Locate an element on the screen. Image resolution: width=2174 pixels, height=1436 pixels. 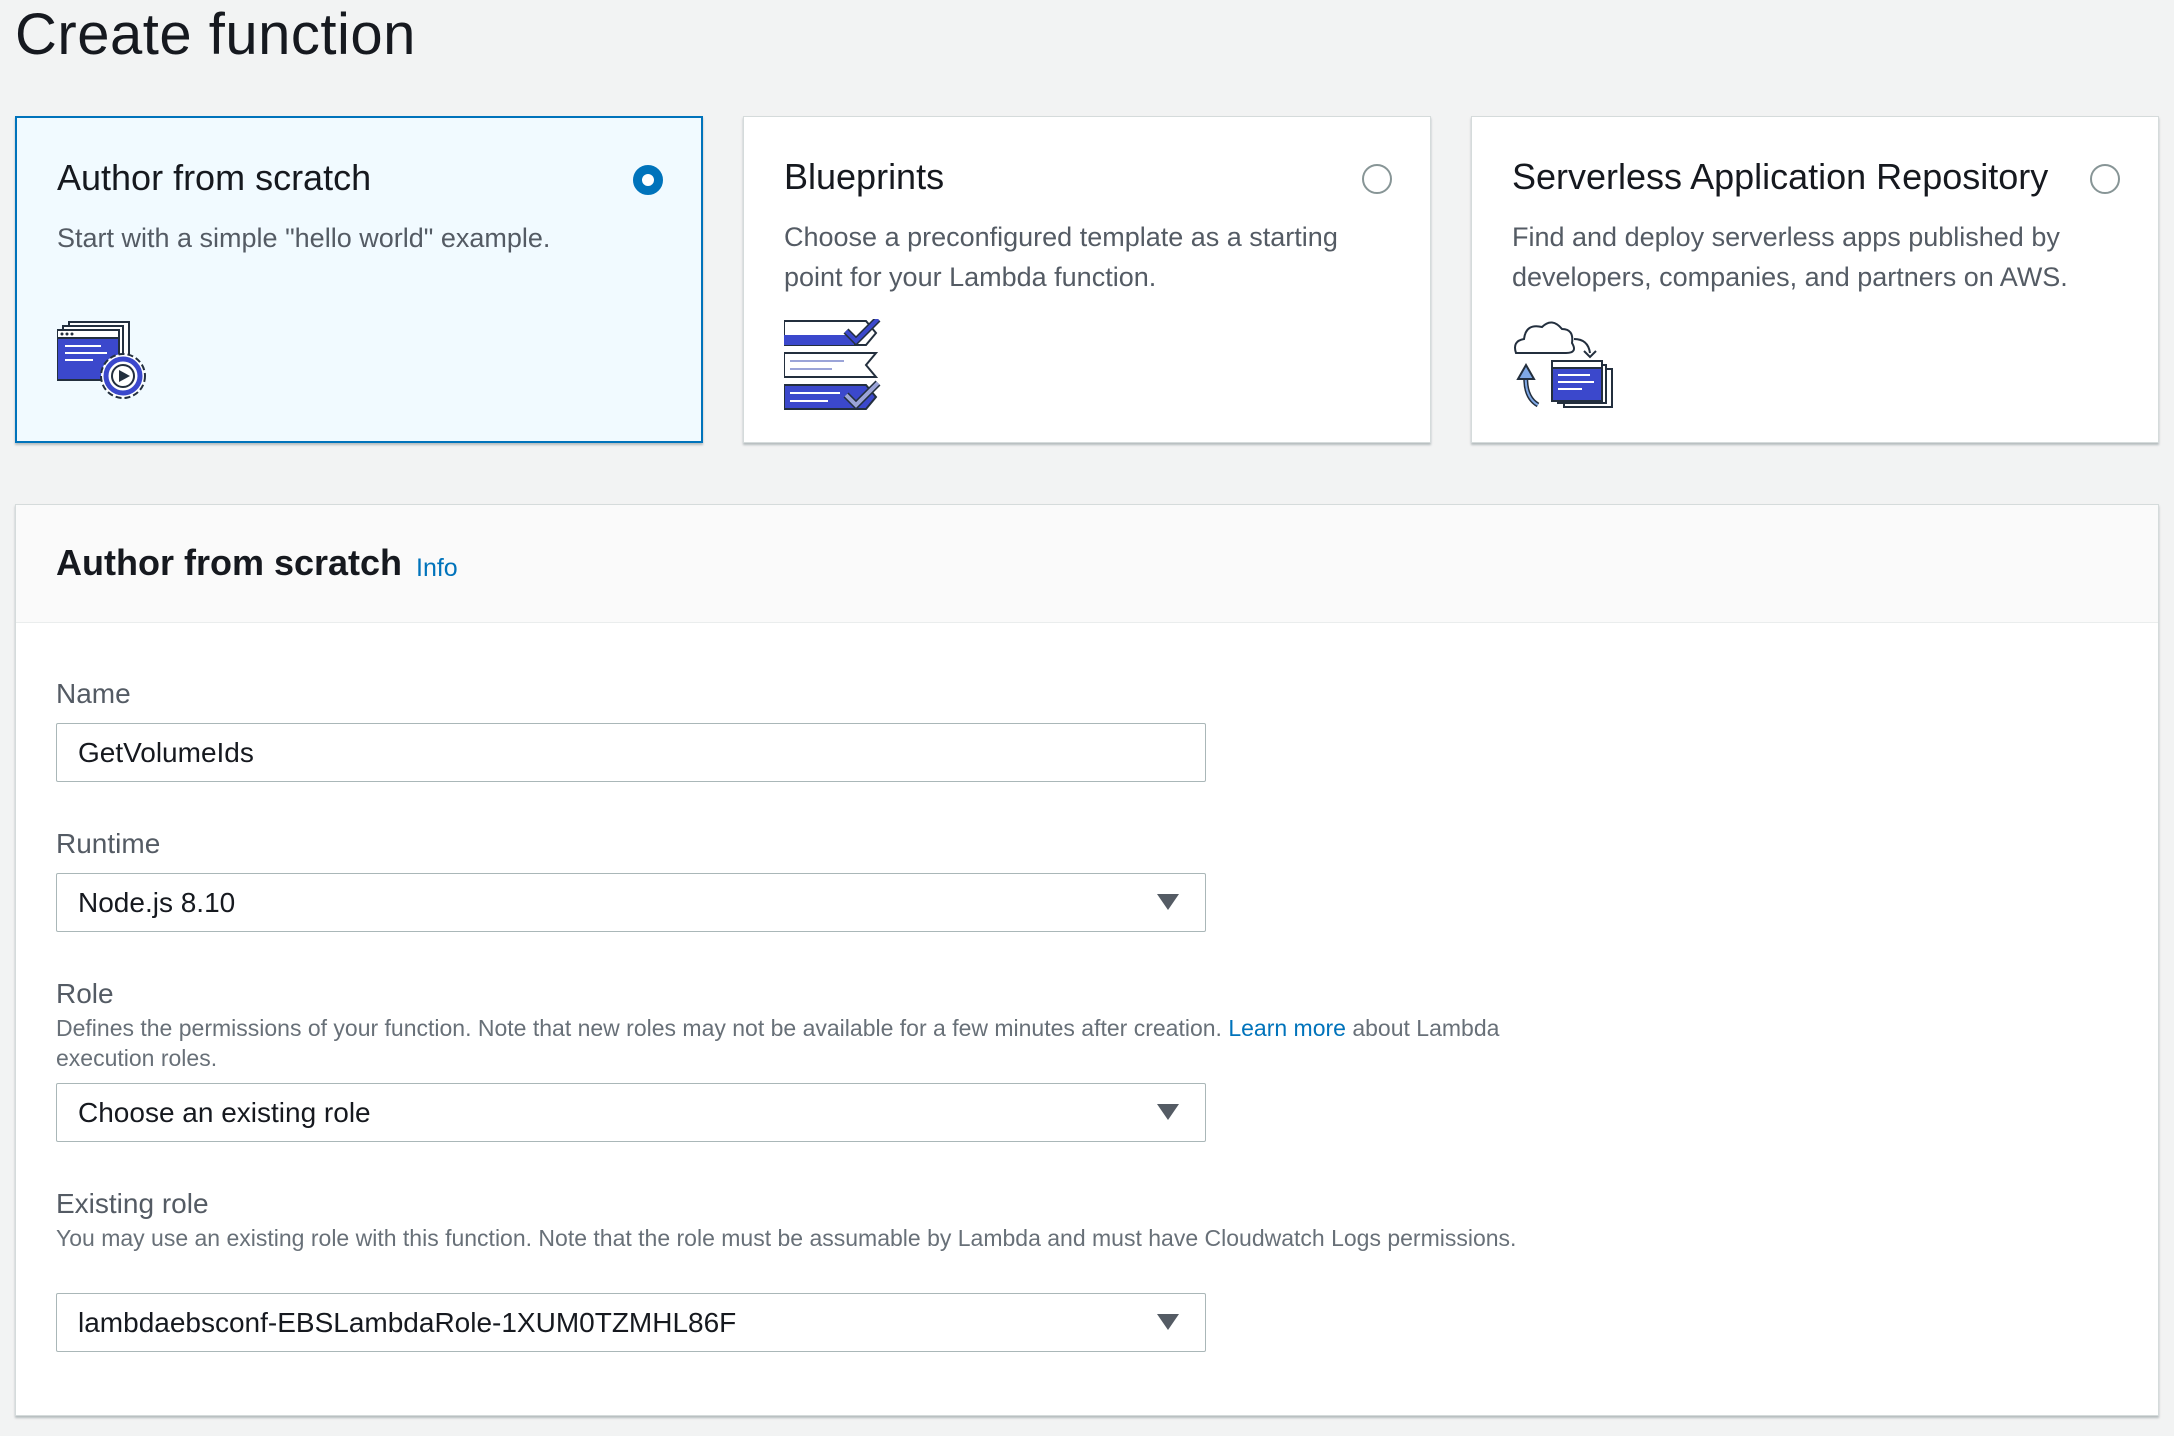
name-input: GetVolumeIds is located at coordinates (631, 752).